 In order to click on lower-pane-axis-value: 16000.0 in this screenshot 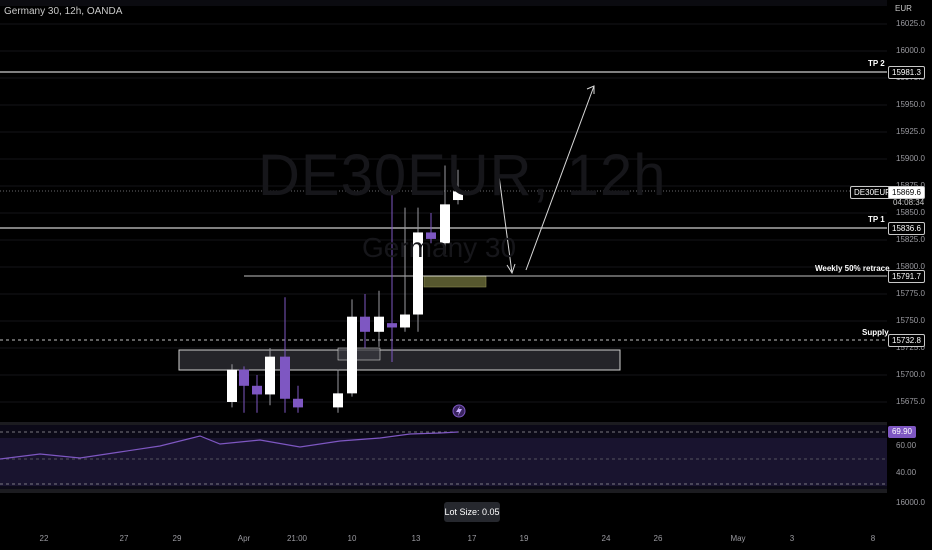, I will do `click(910, 502)`.